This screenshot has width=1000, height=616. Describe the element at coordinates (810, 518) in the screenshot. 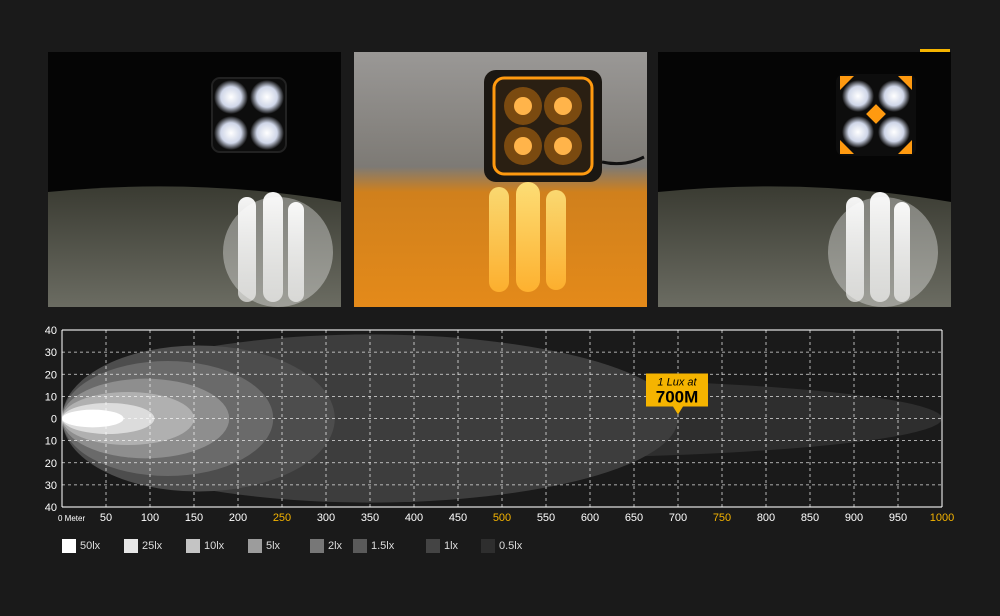

I see `x-tick-label: 850` at that location.